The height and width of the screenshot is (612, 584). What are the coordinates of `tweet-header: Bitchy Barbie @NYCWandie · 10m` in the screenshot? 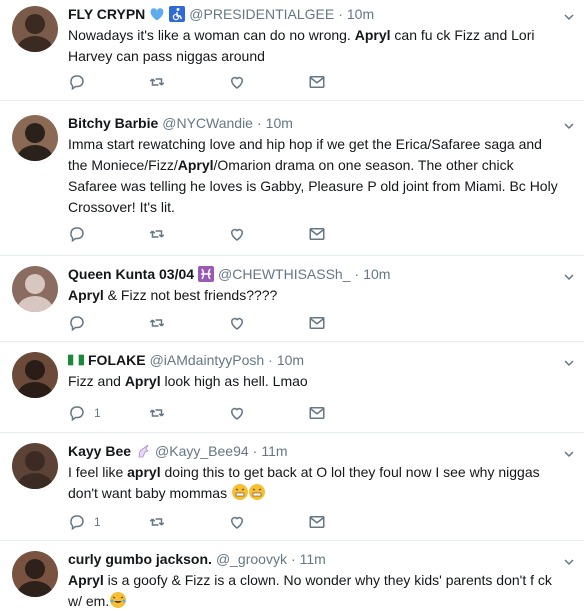 It's located at (314, 123).